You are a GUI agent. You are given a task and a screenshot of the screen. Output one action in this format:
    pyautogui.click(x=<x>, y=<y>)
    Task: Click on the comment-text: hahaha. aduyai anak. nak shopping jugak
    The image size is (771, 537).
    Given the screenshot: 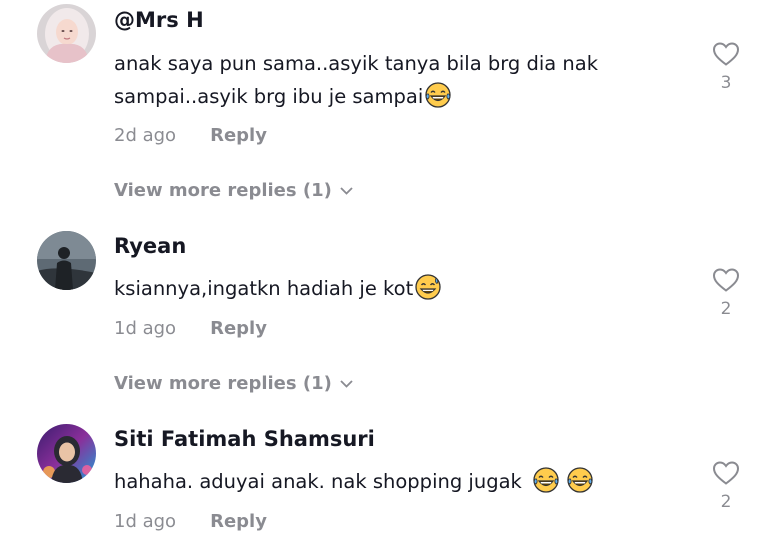 What is the action you would take?
    pyautogui.click(x=394, y=481)
    